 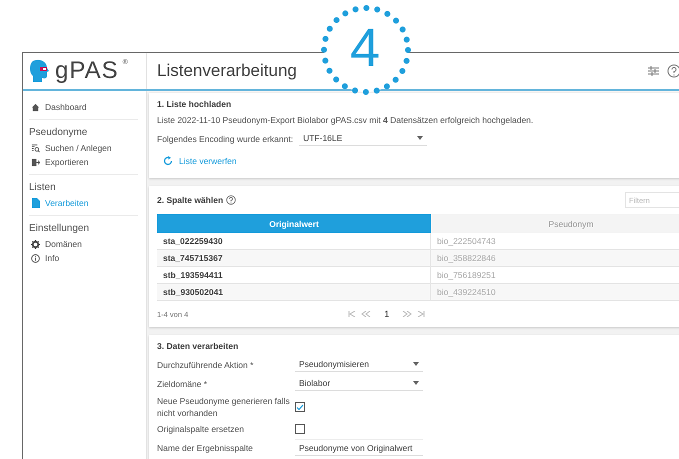 What do you see at coordinates (194, 104) in the screenshot?
I see `section-title: 1. Liste hochladen` at bounding box center [194, 104].